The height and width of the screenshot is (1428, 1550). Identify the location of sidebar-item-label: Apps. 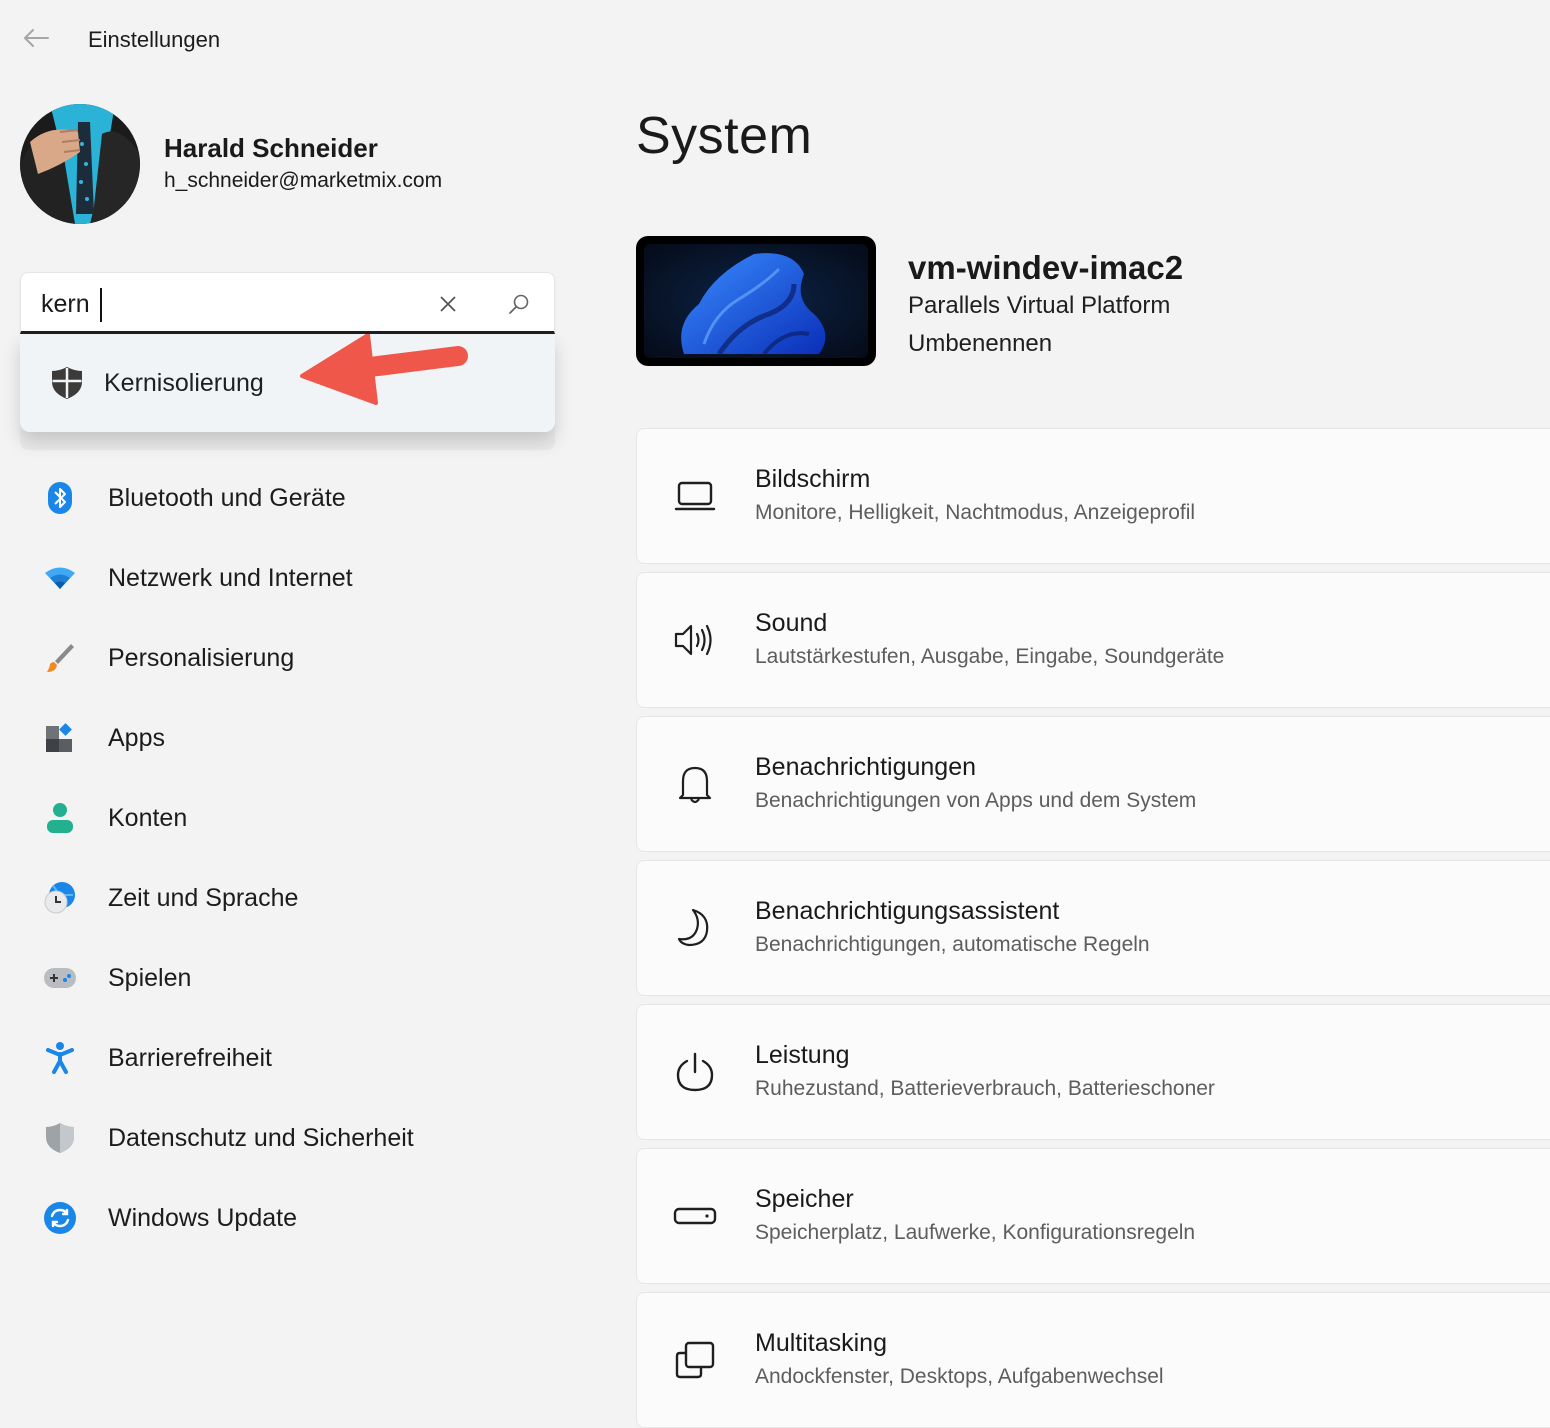
(136, 737).